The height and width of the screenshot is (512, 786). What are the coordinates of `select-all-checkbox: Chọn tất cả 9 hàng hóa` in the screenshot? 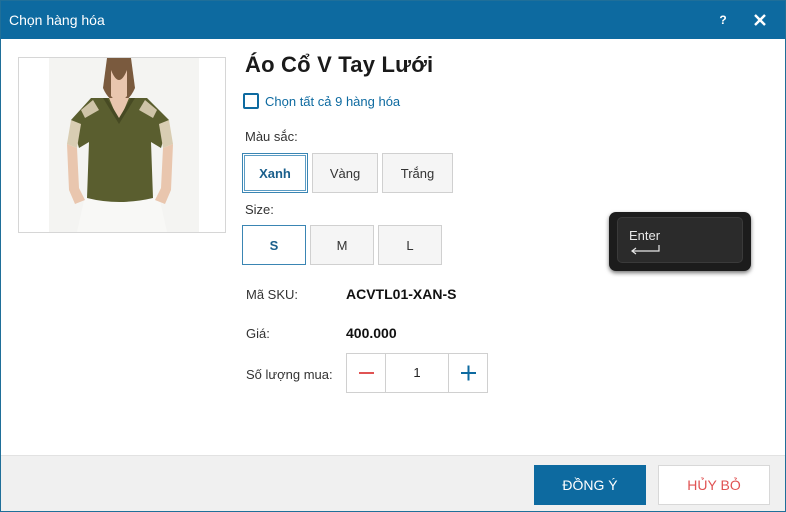 It's located at (321, 101).